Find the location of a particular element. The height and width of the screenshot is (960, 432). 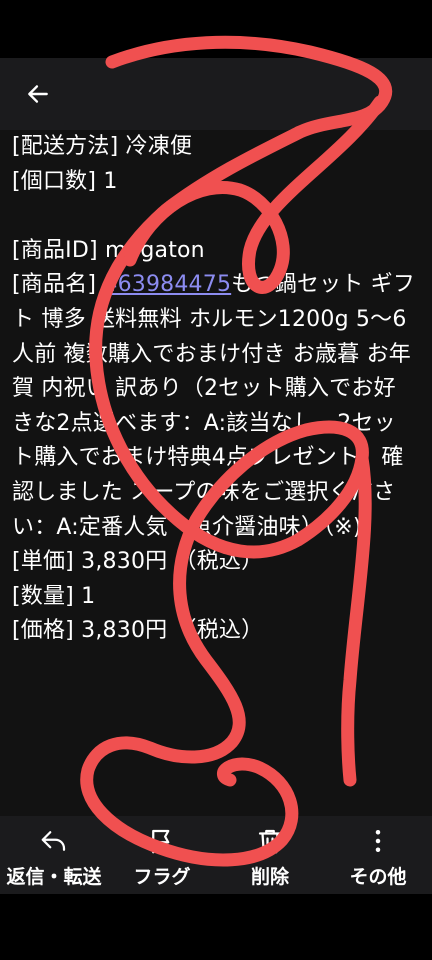

product-link: 463984475 is located at coordinates (167, 284).